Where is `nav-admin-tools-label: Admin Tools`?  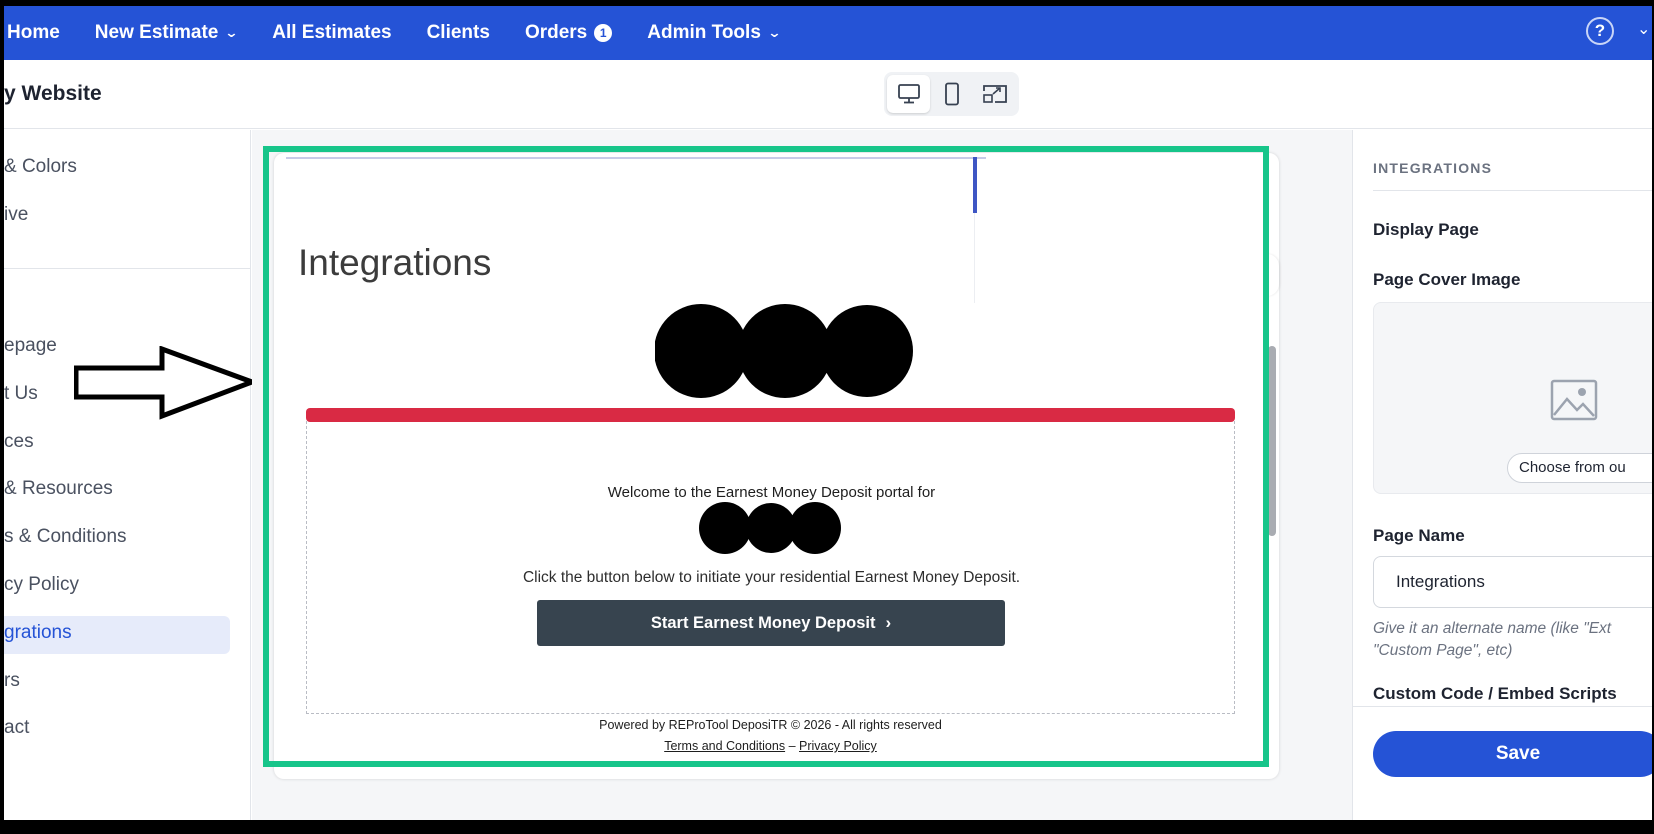
nav-admin-tools-label: Admin Tools is located at coordinates (704, 32).